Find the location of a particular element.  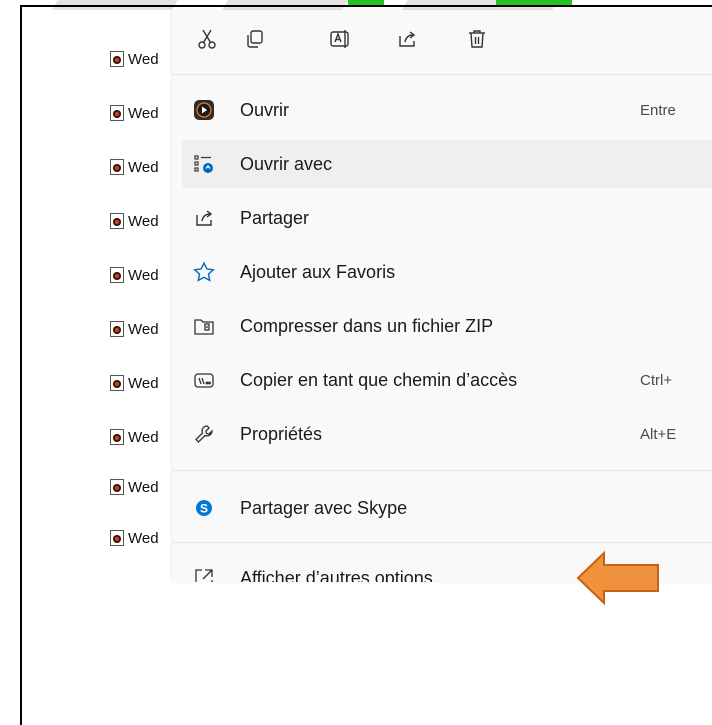

menu-item-copier-chemin: Copier en tant que chemin d’accès Ctrl+ is located at coordinates (447, 380).